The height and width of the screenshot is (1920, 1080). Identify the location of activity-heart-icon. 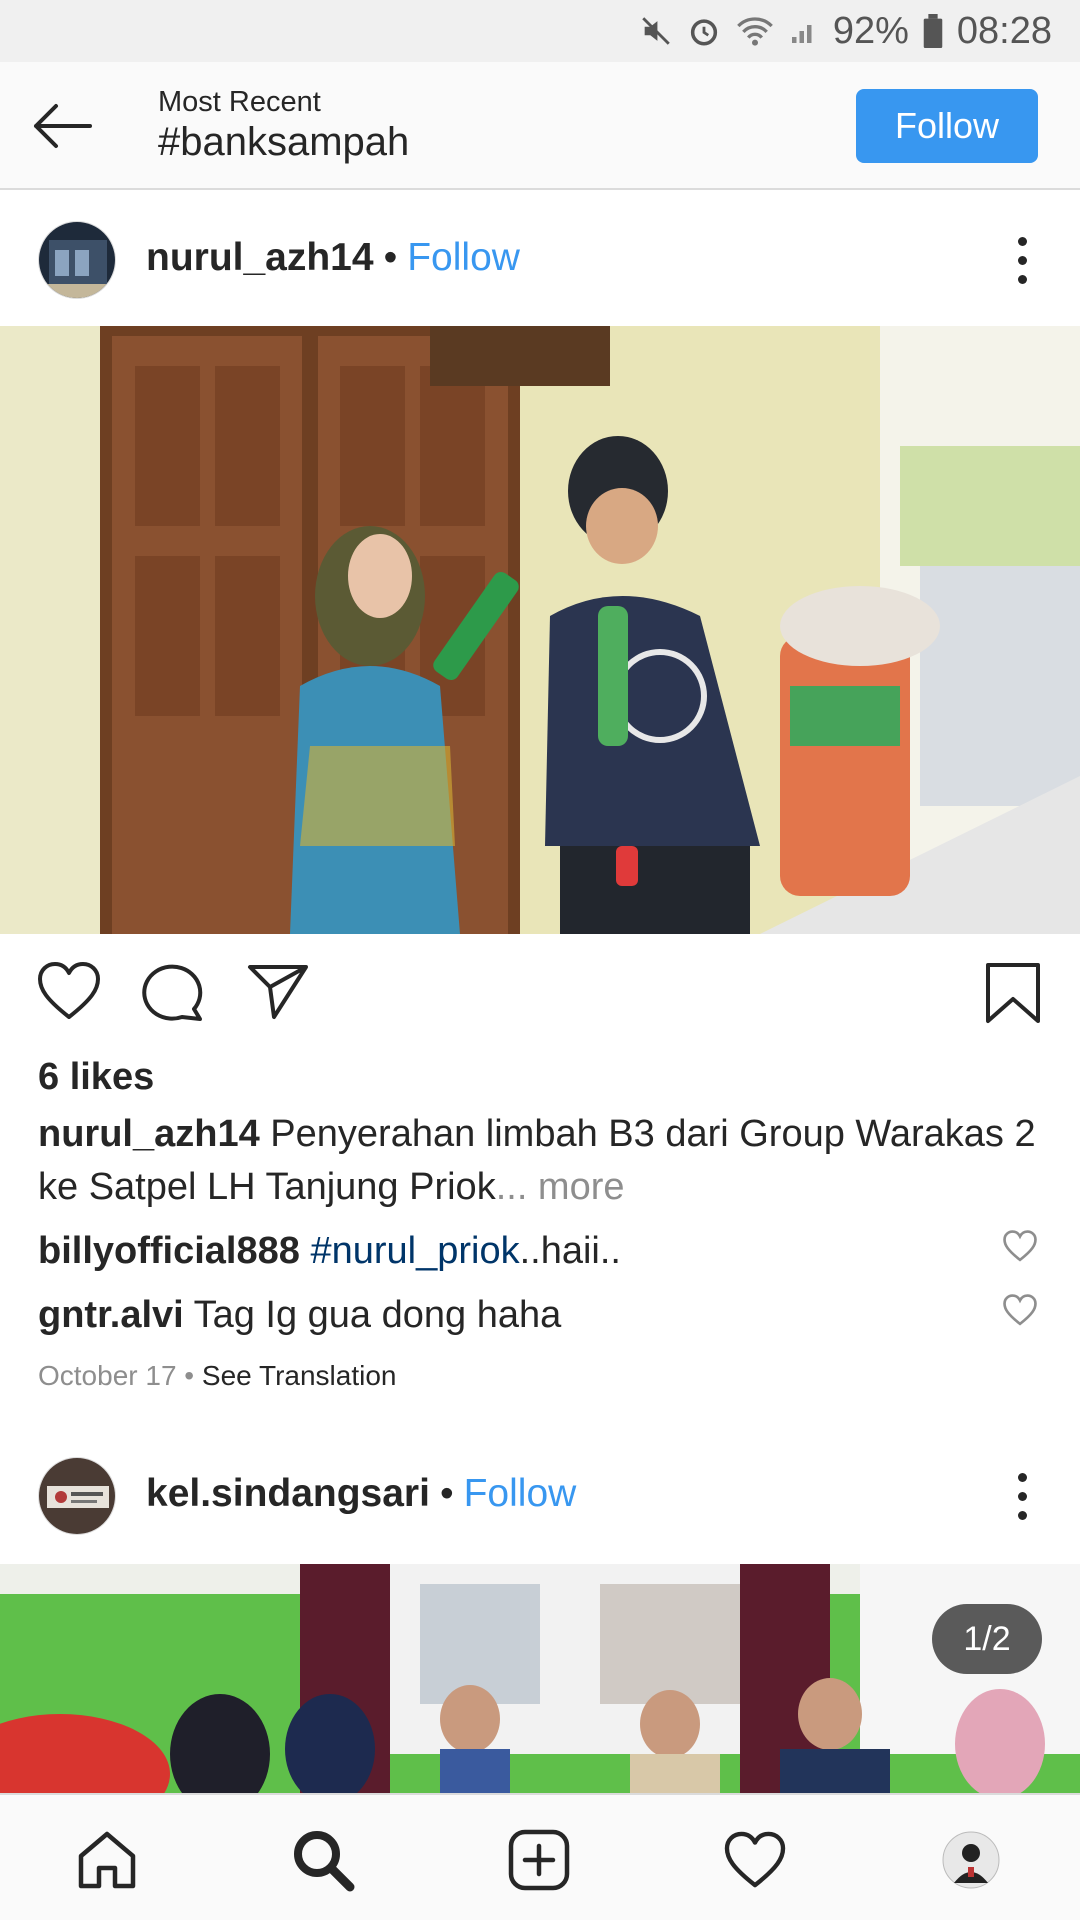
(755, 1859).